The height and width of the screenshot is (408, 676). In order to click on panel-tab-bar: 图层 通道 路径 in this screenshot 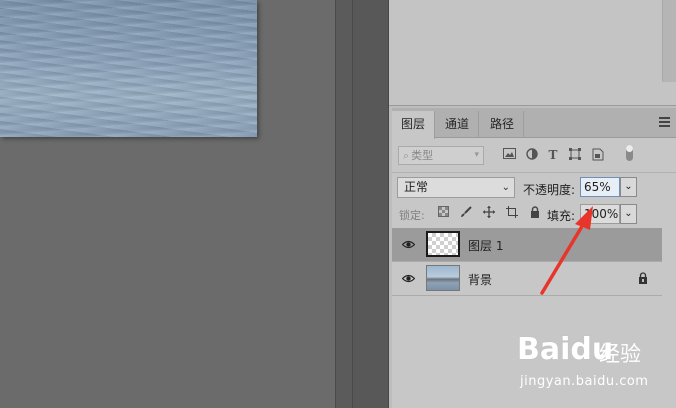, I will do `click(534, 123)`.